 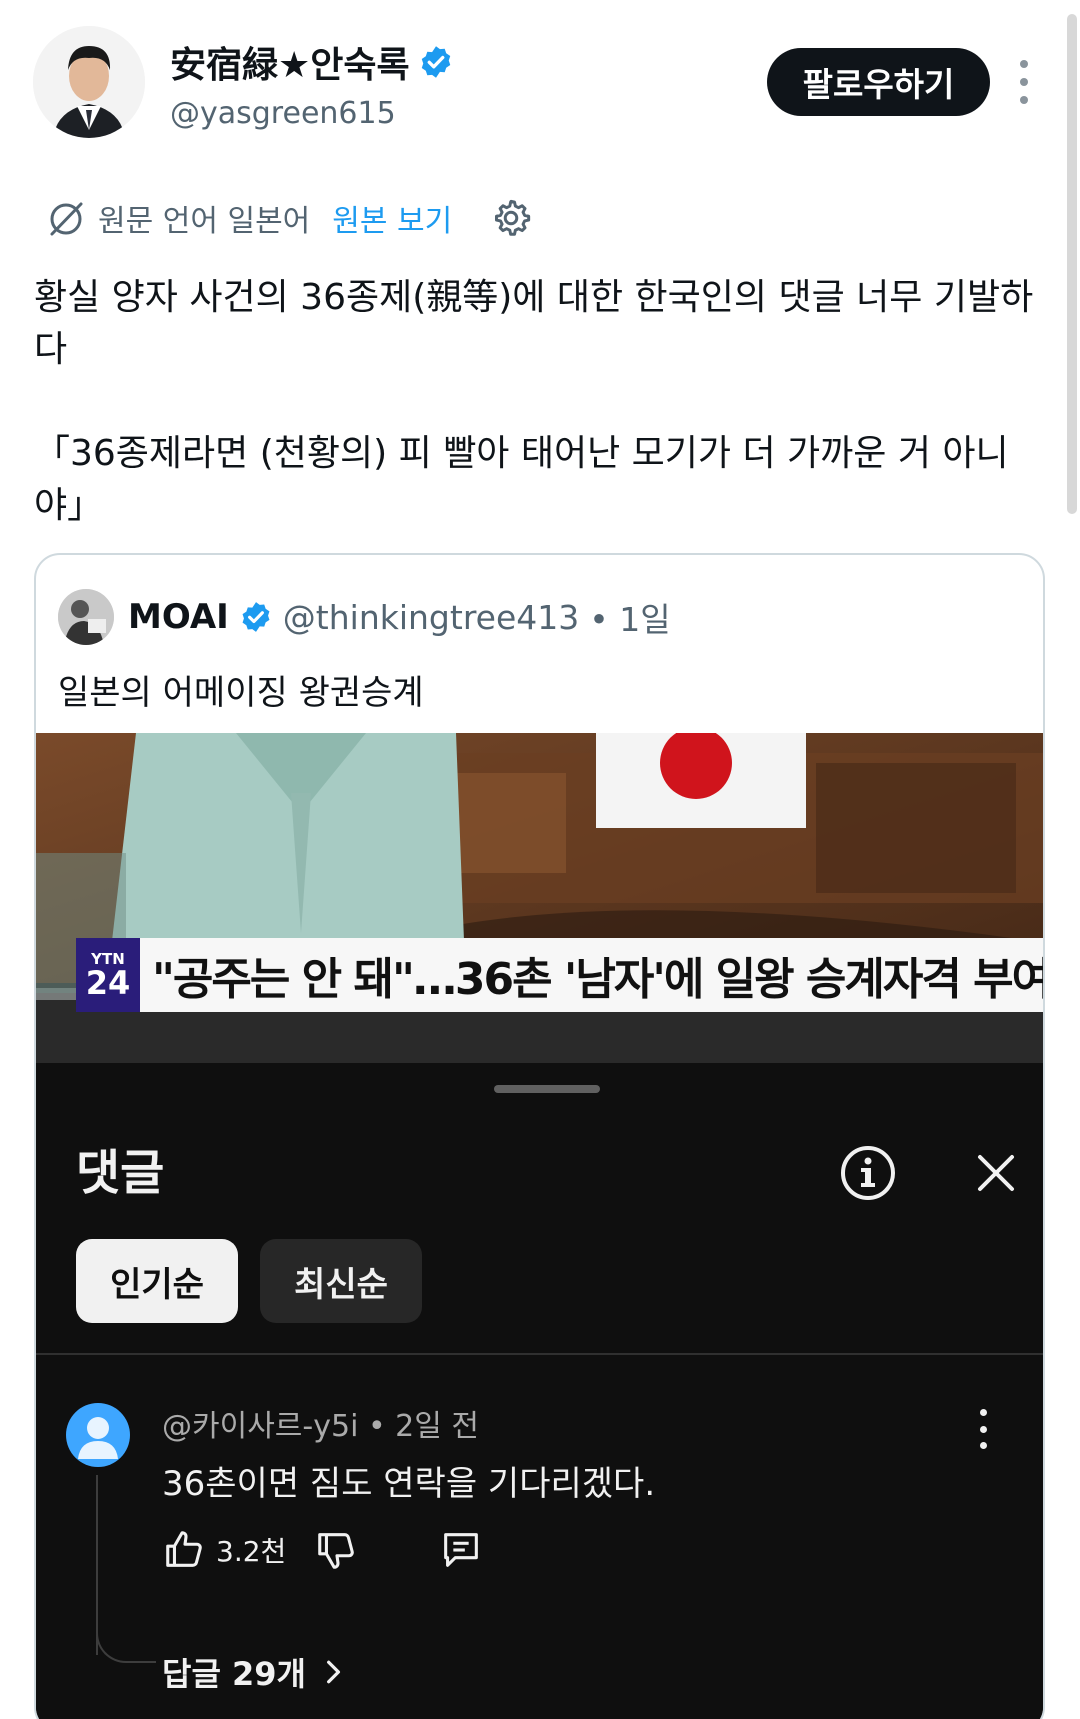 I want to click on quoted-tweet-time: • 1일, so click(x=630, y=619).